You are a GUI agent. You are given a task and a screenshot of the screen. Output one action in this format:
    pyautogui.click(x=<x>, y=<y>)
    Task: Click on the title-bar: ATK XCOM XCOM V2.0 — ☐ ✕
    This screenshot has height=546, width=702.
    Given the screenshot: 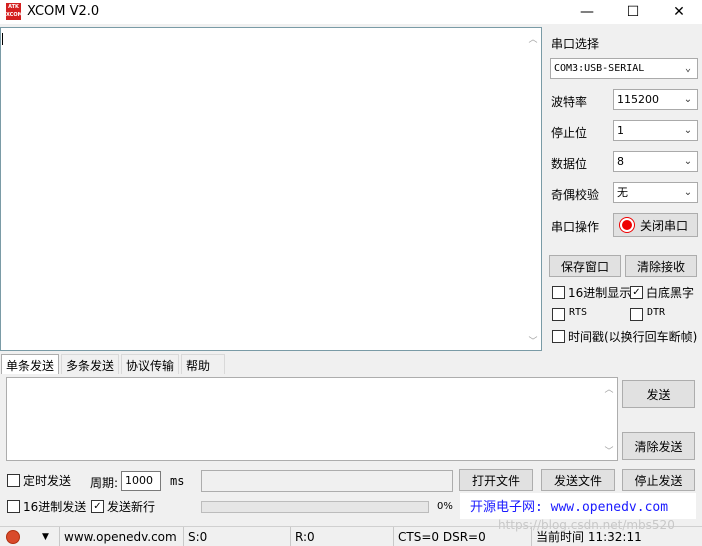 What is the action you would take?
    pyautogui.click(x=351, y=12)
    